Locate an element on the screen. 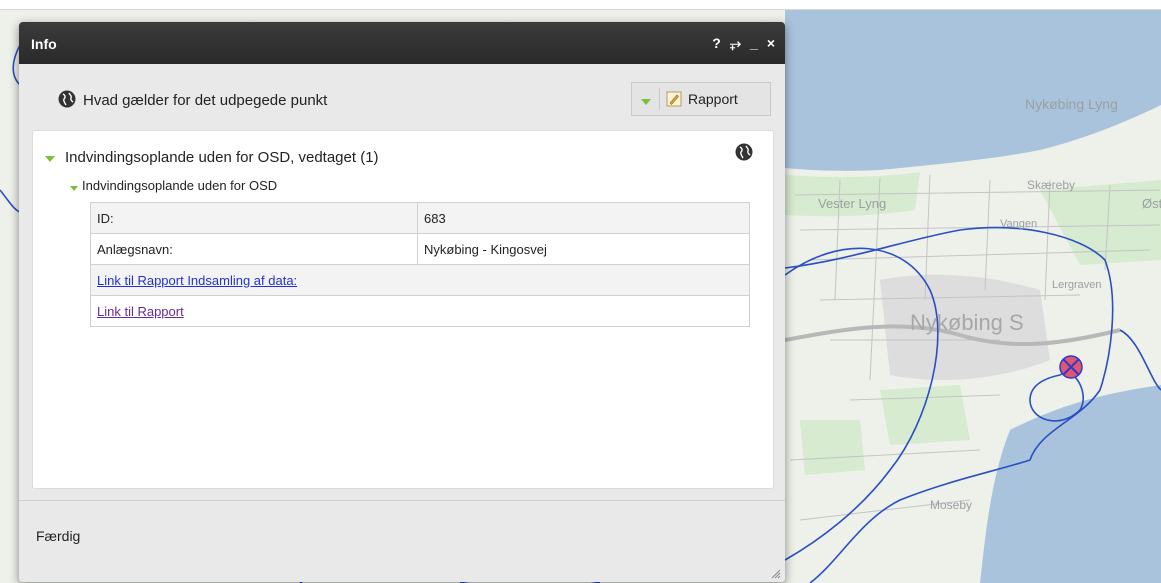 The height and width of the screenshot is (583, 1161). map-label: Skæreby is located at coordinates (1051, 185).